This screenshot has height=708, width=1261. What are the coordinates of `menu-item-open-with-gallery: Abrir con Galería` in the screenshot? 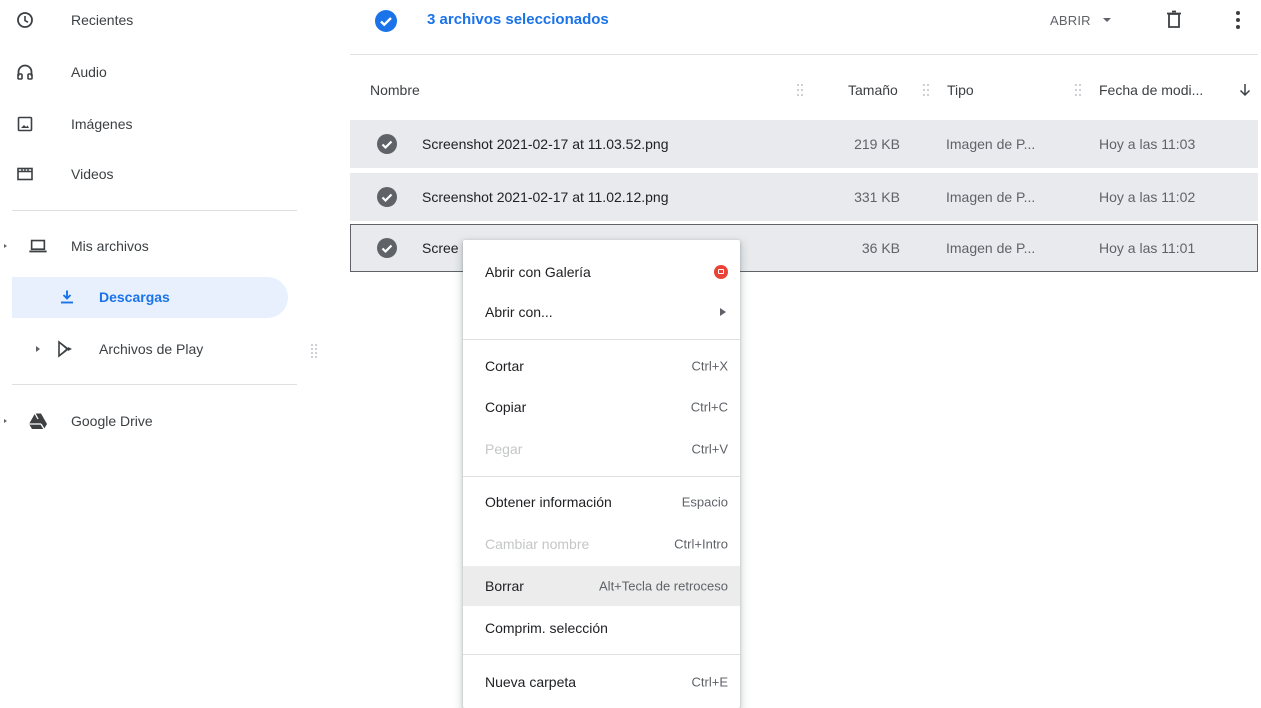 It's located at (601, 272).